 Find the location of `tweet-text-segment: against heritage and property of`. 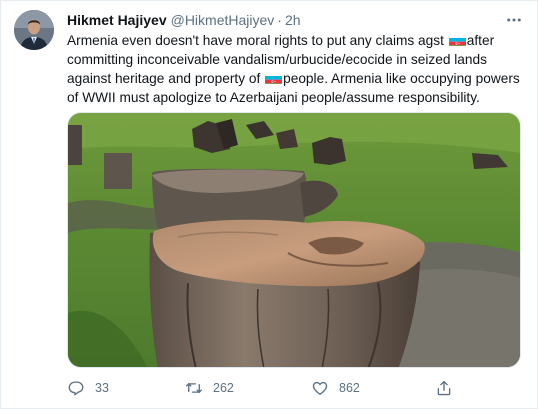

tweet-text-segment: against heritage and property of is located at coordinates (166, 78).